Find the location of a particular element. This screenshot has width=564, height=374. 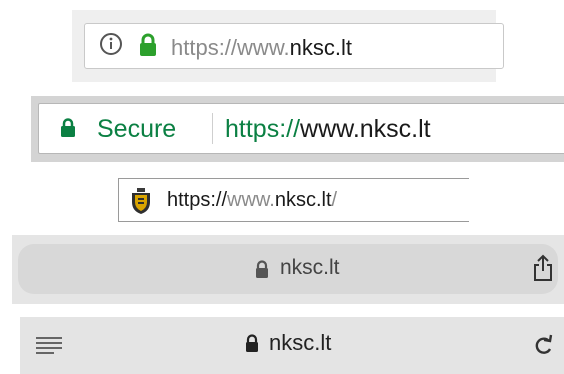

url-text: https://www.nksc.lt/ is located at coordinates (252, 200).